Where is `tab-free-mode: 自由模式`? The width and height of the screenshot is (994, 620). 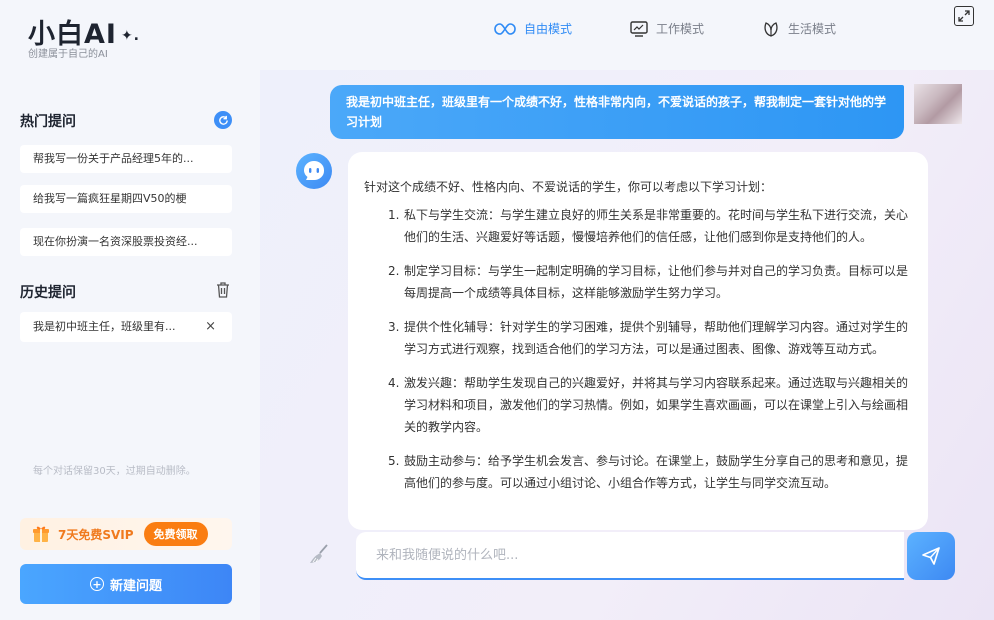 tab-free-mode: 自由模式 is located at coordinates (533, 28).